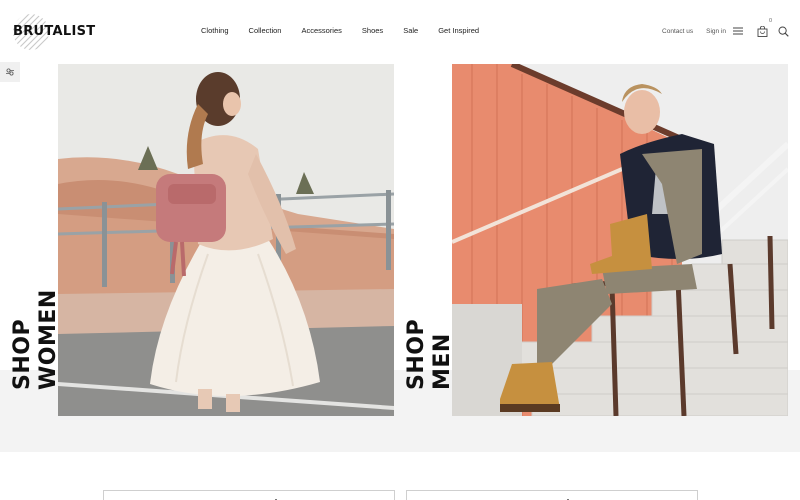 The height and width of the screenshot is (500, 800). I want to click on brand-logo: BRUTALIST, so click(54, 32).